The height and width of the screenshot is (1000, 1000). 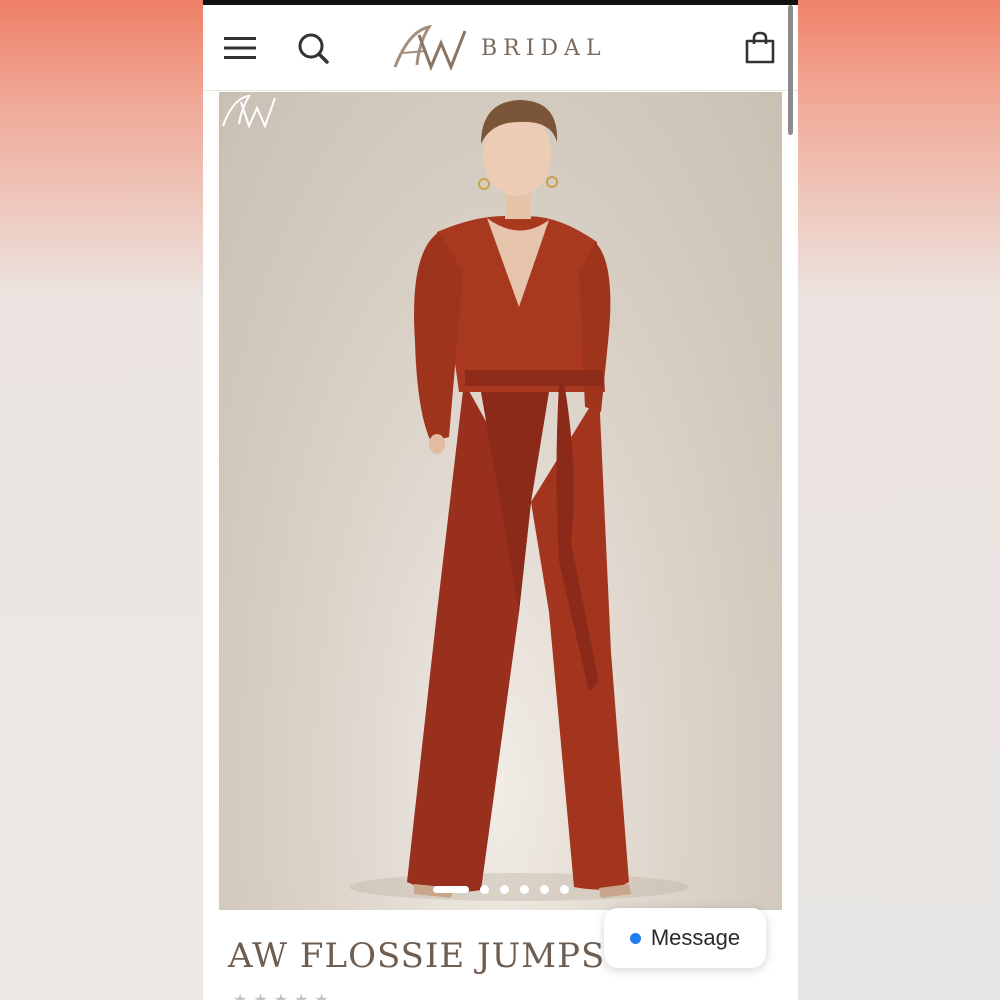 What do you see at coordinates (284, 995) in the screenshot?
I see `rating-stars: ★★★★★` at bounding box center [284, 995].